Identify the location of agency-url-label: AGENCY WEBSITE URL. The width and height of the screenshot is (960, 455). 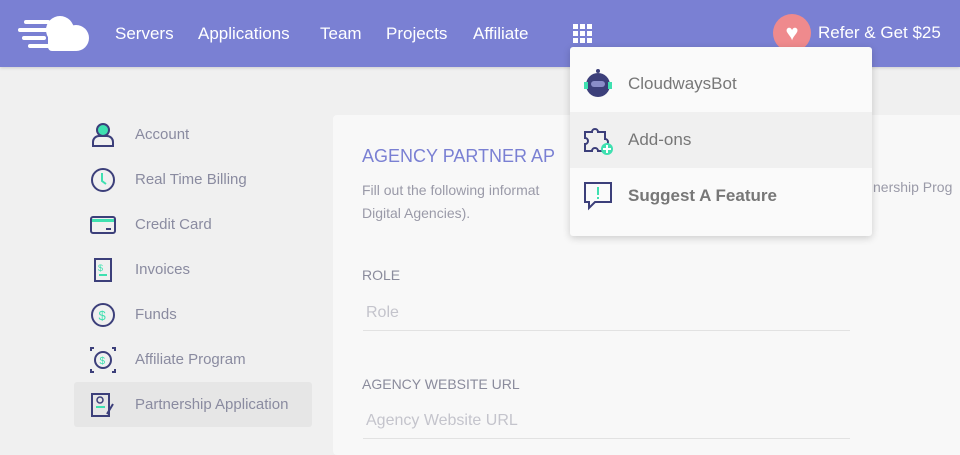
(441, 384).